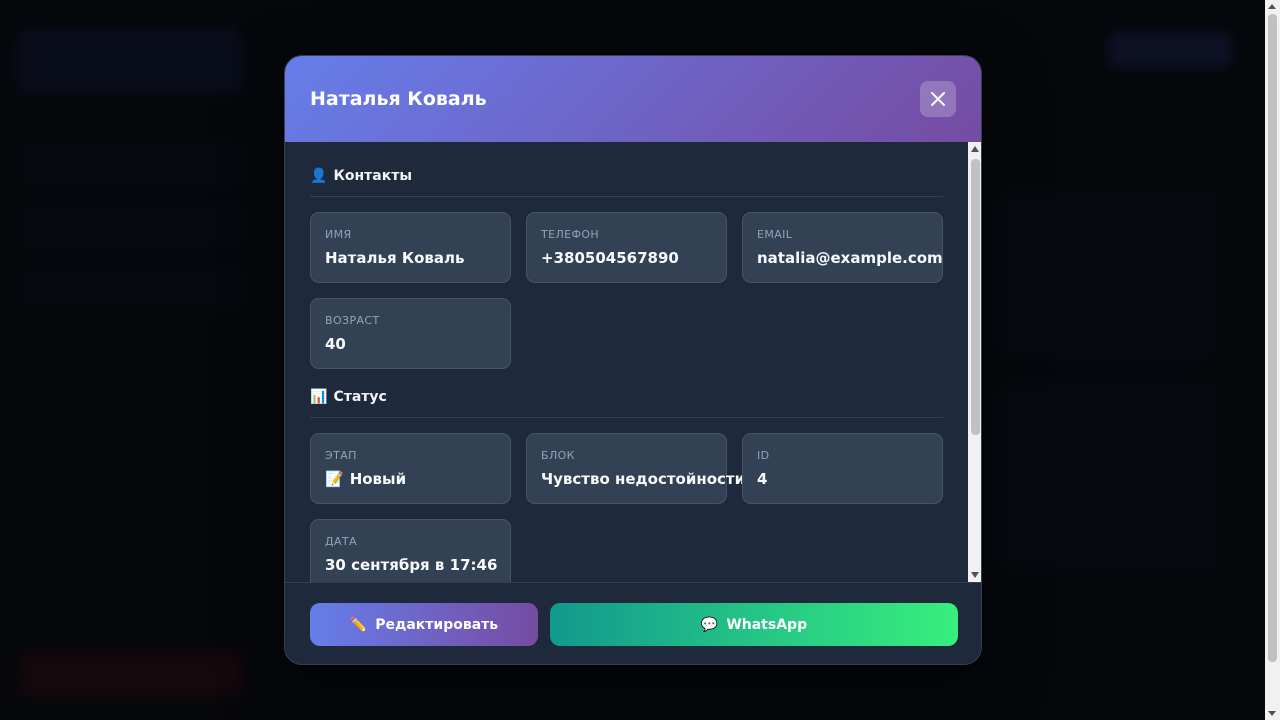  Describe the element at coordinates (373, 176) in the screenshot. I see `section-title-text: Контакты` at that location.